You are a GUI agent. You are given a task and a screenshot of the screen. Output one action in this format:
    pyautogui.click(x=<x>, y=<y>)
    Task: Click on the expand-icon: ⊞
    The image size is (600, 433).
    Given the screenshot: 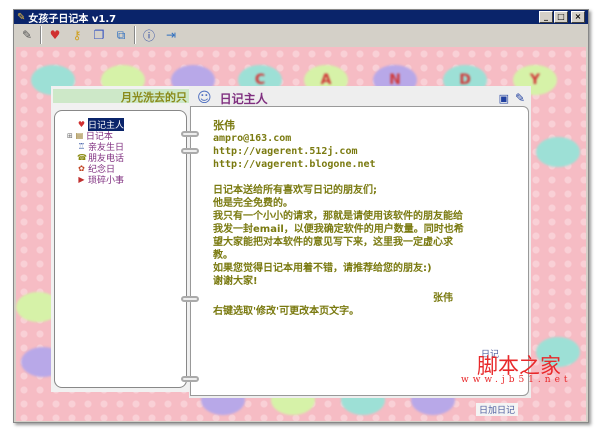 What is the action you would take?
    pyautogui.click(x=70, y=136)
    